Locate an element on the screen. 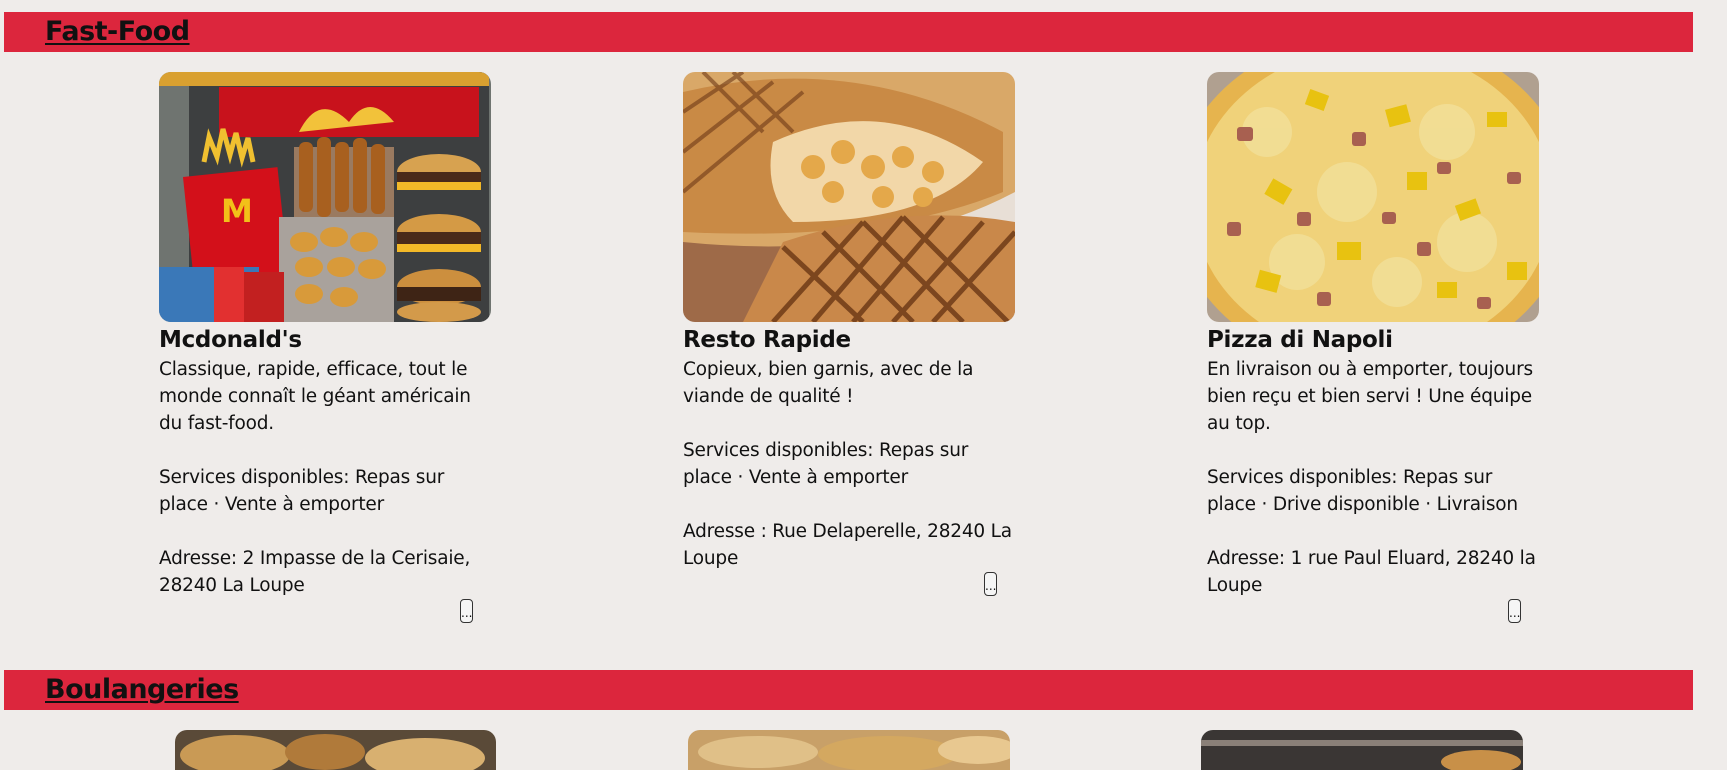 This screenshot has width=1727, height=770. panini-wrap-photo is located at coordinates (849, 197).